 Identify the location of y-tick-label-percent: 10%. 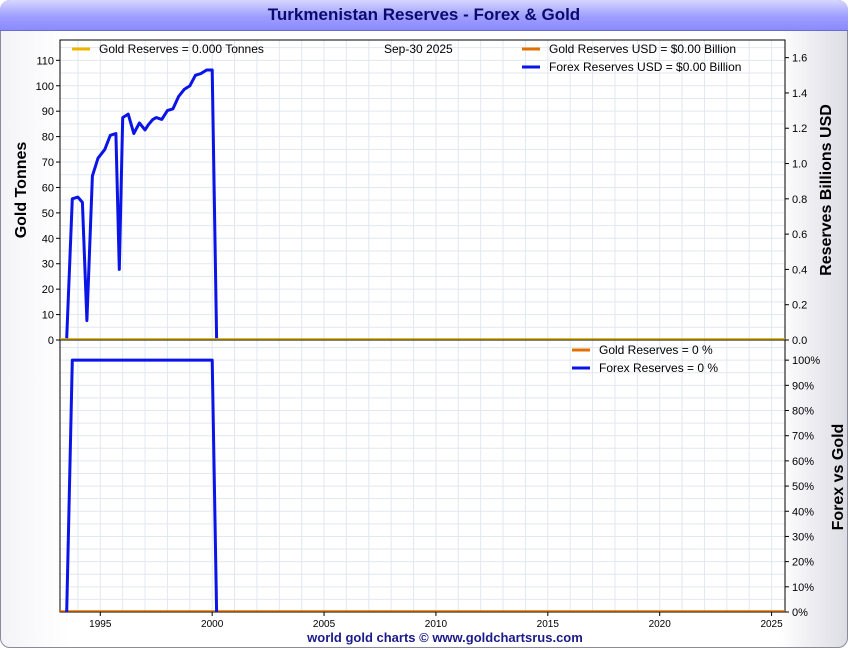
(803, 588).